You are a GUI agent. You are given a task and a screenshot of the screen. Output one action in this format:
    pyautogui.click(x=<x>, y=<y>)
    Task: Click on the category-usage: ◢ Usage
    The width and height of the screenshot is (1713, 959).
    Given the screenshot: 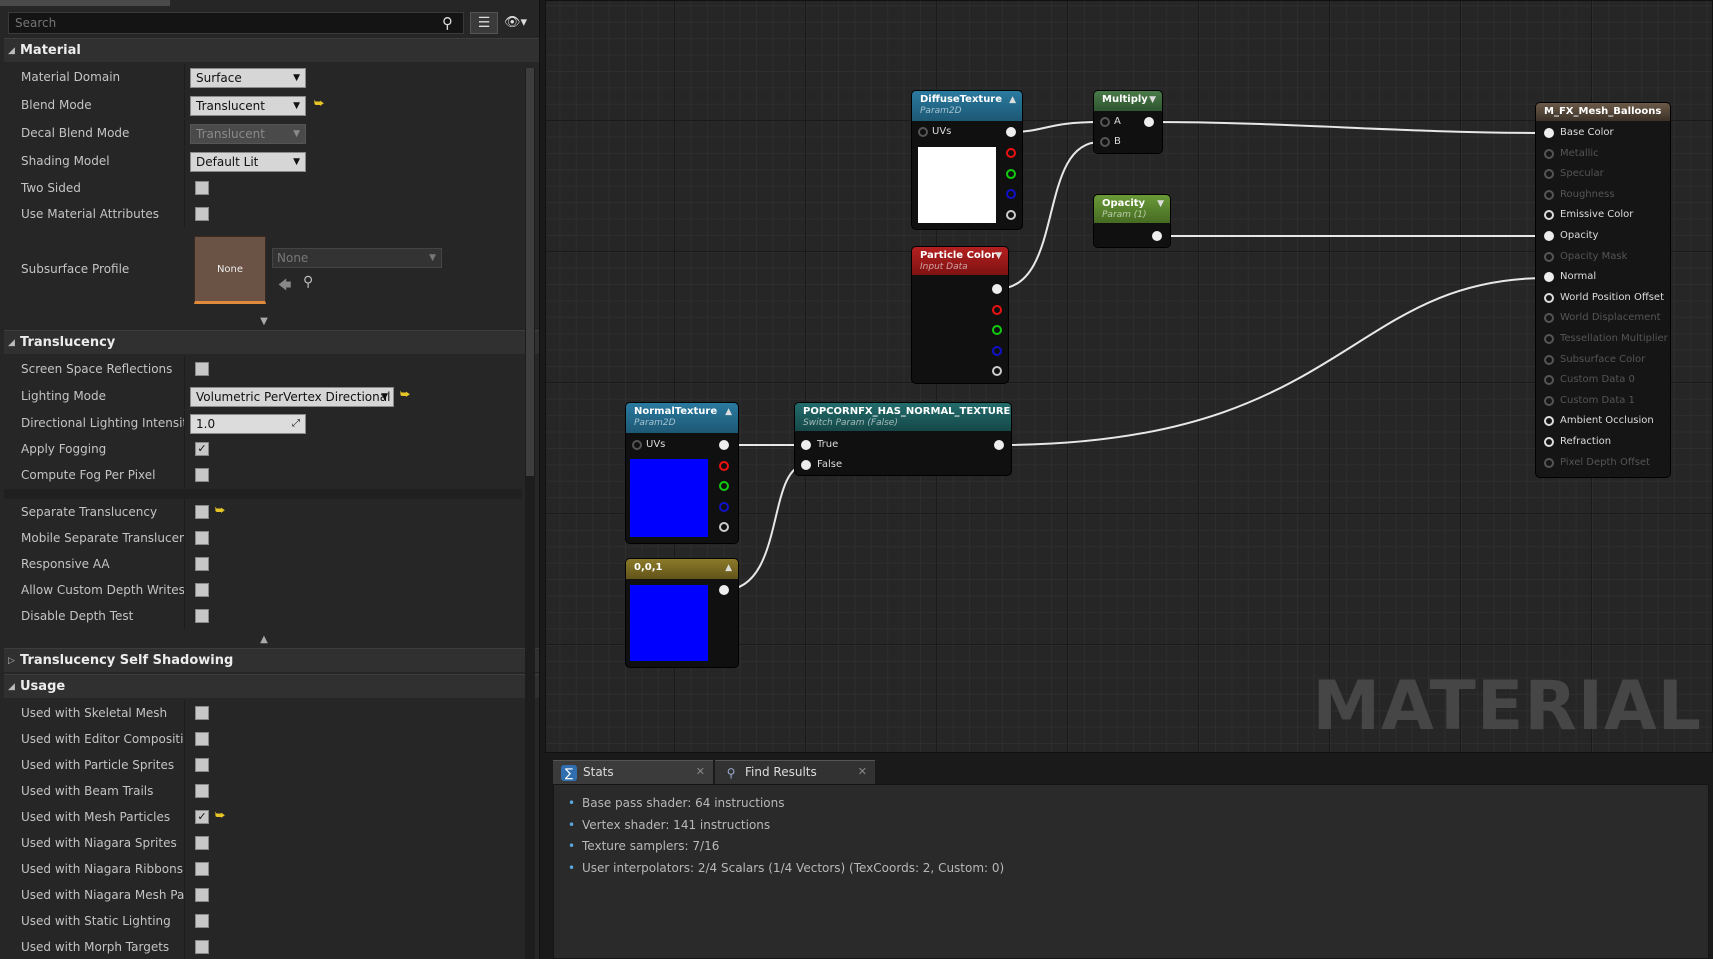 What is the action you would take?
    pyautogui.click(x=271, y=686)
    